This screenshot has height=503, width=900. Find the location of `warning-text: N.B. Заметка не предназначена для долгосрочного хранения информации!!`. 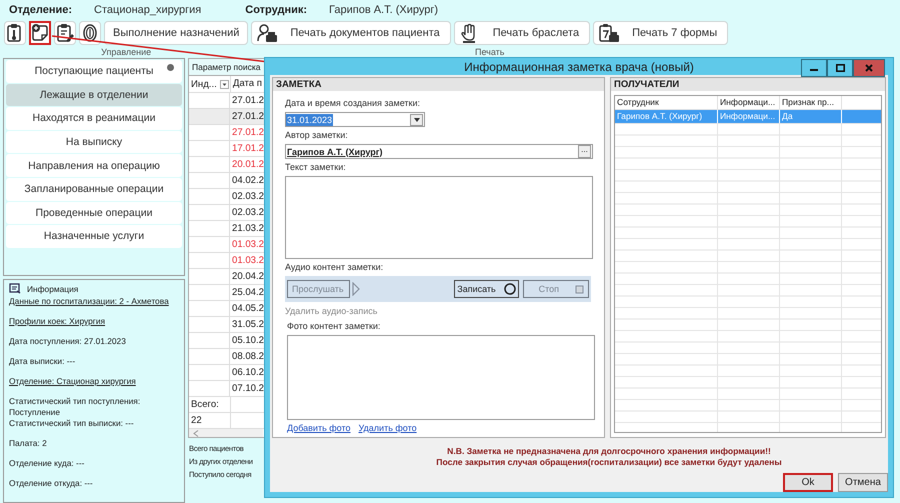

warning-text: N.B. Заметка не предназначена для долгосрочного хранения информации!! is located at coordinates (609, 451).